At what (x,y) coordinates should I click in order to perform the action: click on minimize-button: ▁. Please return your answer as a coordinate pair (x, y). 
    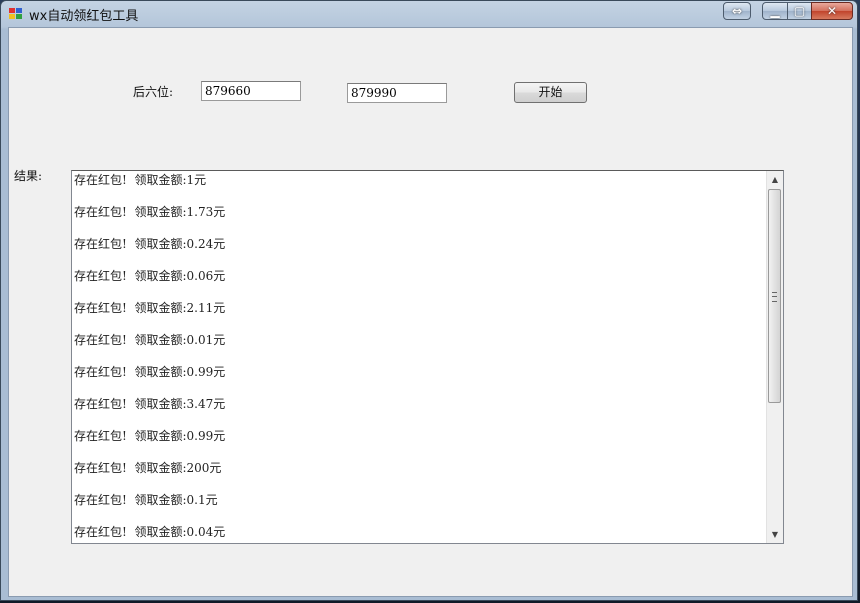
    Looking at the image, I should click on (775, 11).